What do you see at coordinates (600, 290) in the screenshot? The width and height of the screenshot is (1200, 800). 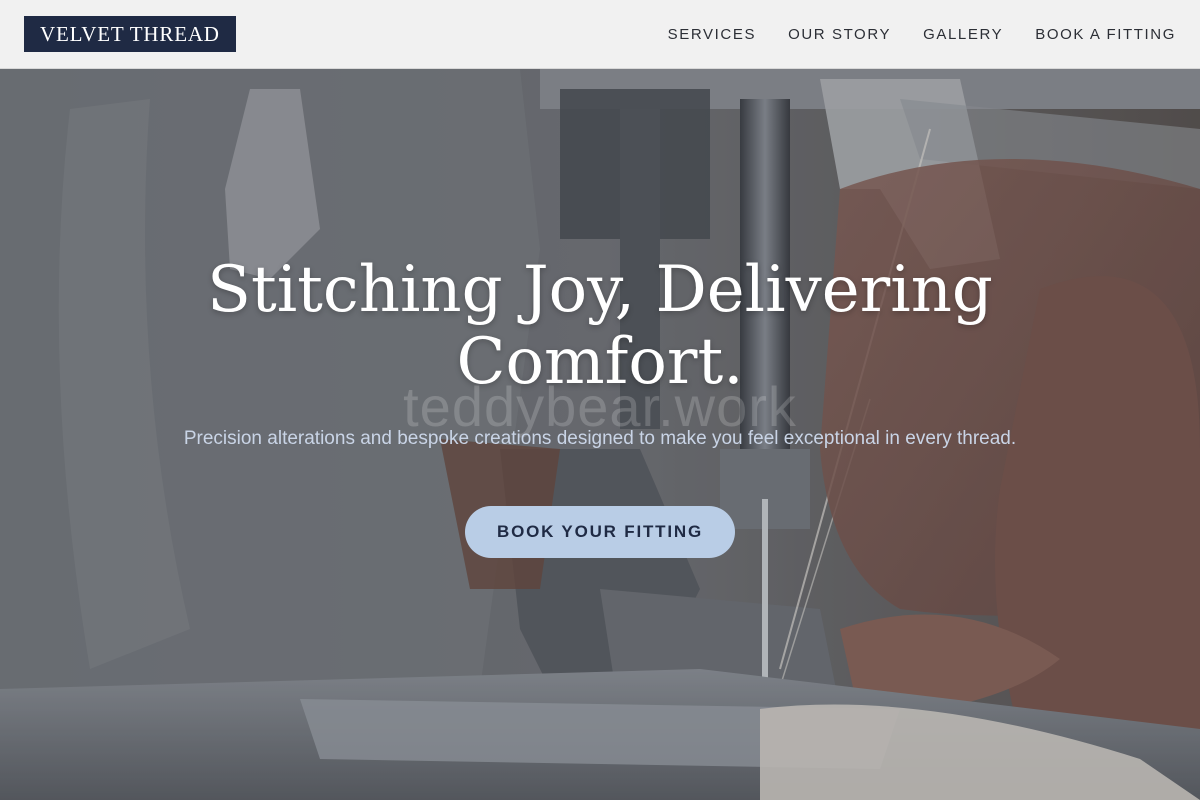 I see `hero-title-line-1: Stitching Joy, Delivering` at bounding box center [600, 290].